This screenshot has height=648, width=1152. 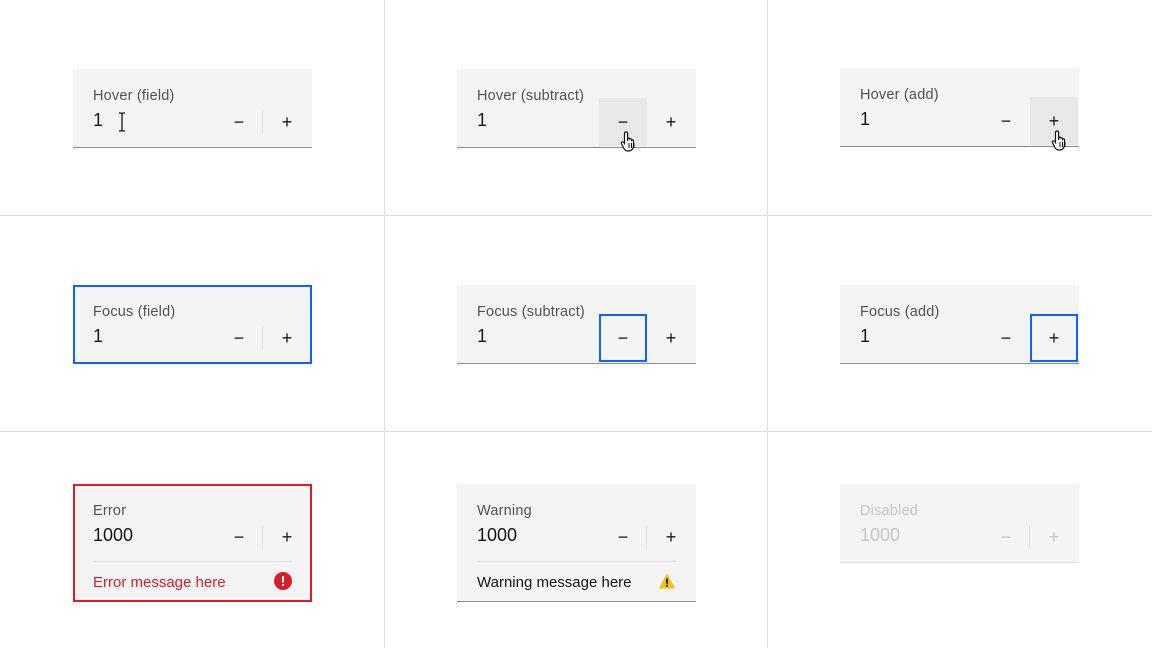 What do you see at coordinates (576, 543) in the screenshot?
I see `number-input-warning: Warning 1000 − + Warning message here` at bounding box center [576, 543].